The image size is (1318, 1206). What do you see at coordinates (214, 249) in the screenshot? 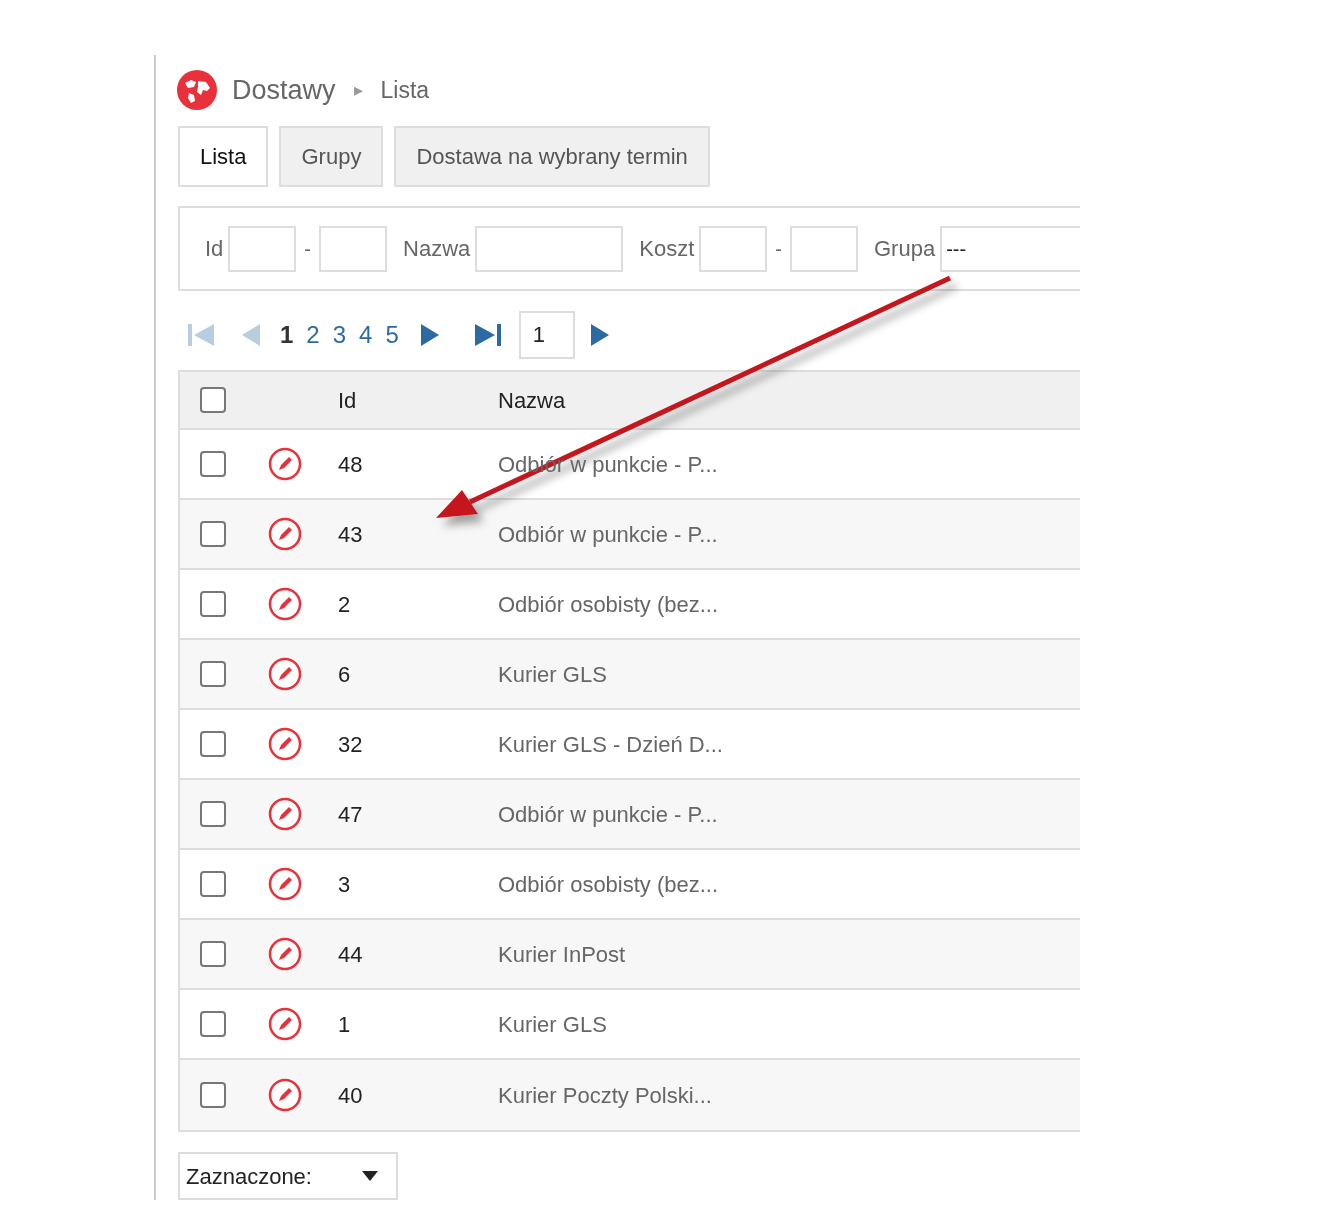
I see `filter-label: Id` at bounding box center [214, 249].